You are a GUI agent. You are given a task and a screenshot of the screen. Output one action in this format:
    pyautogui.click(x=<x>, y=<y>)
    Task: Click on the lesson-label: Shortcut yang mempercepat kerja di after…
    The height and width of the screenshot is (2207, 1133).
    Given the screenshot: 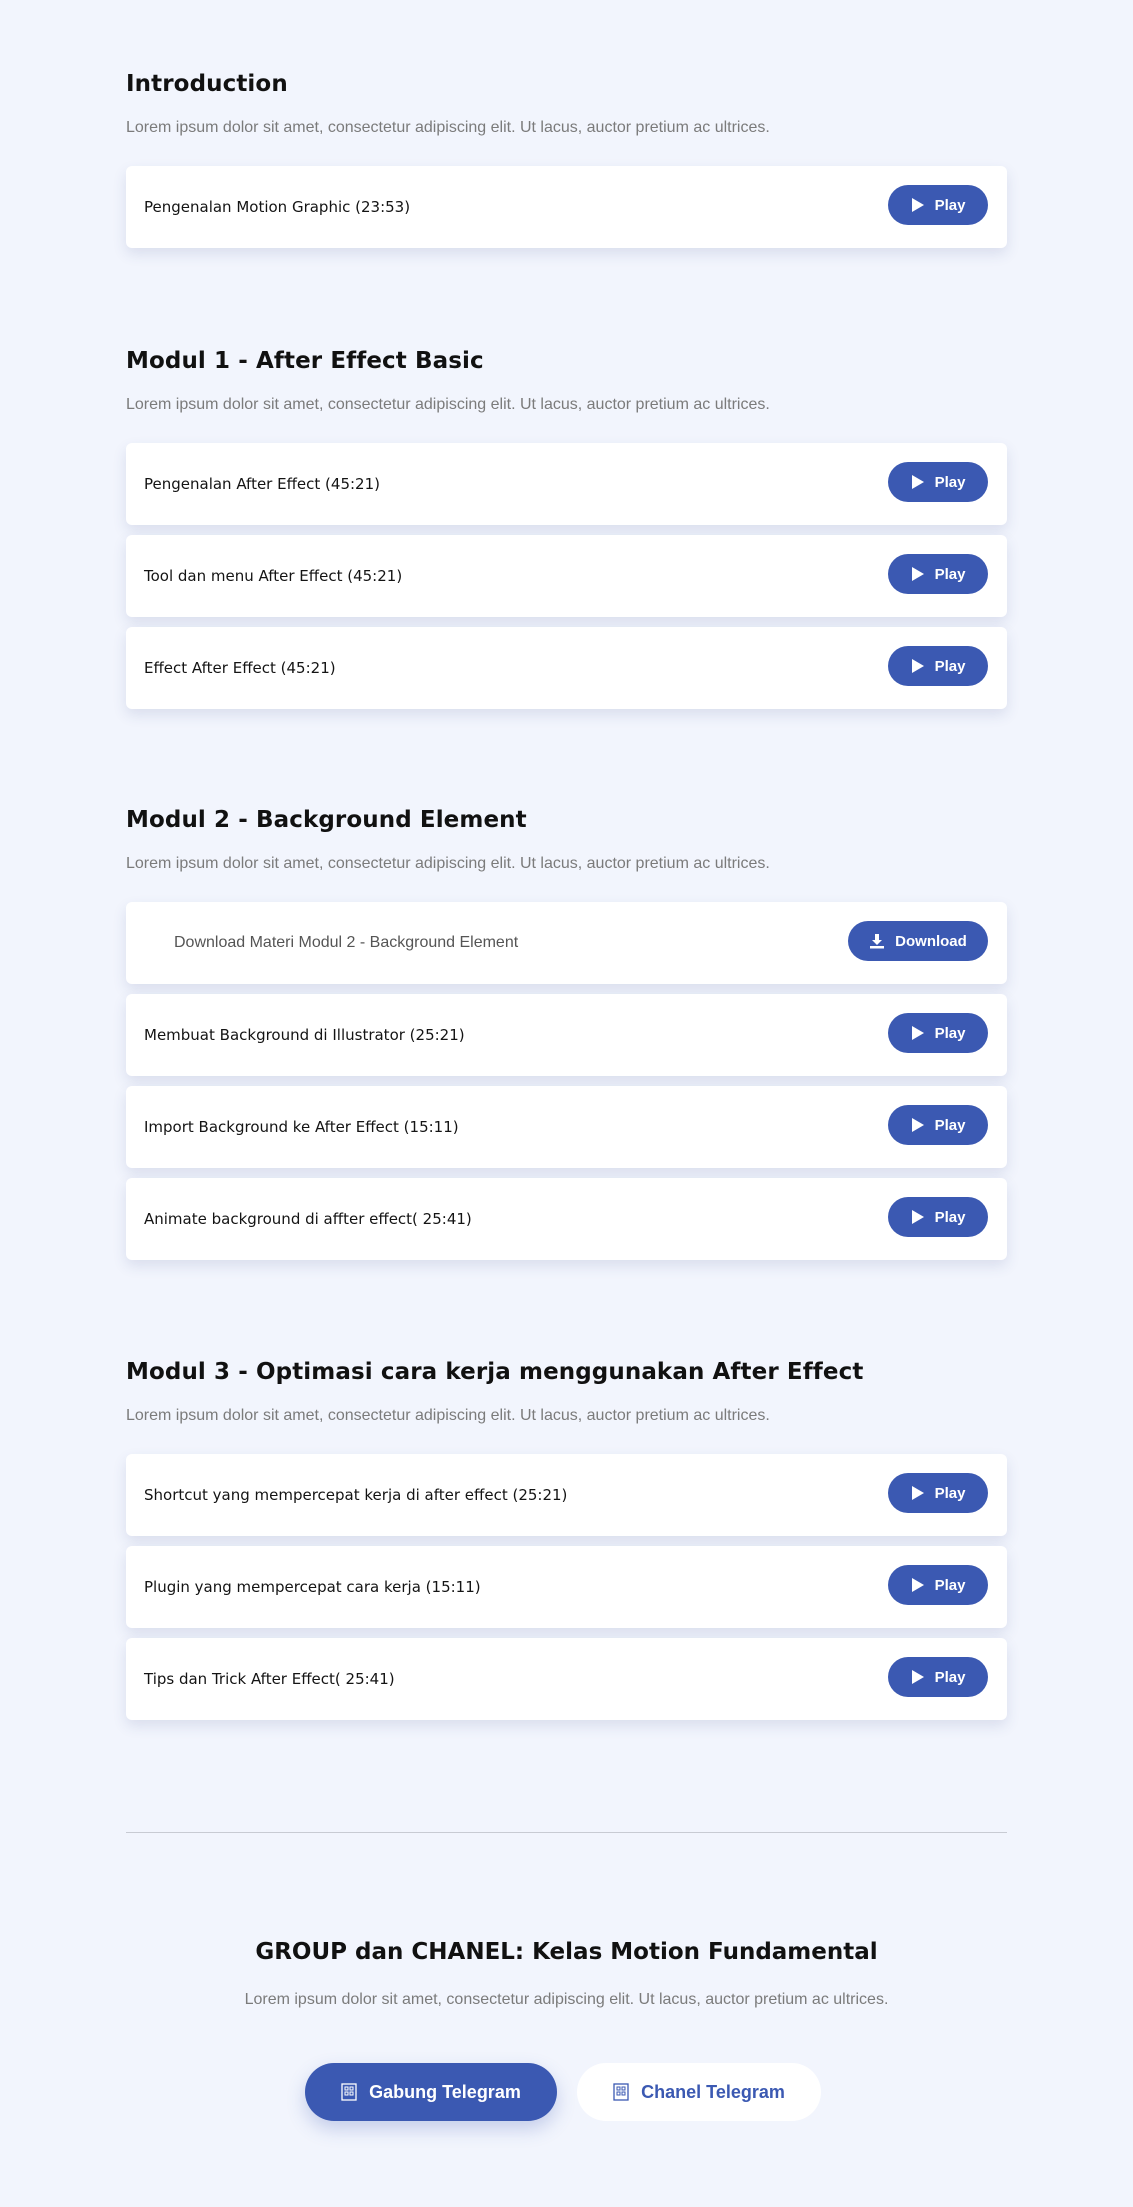 What is the action you would take?
    pyautogui.click(x=356, y=1495)
    